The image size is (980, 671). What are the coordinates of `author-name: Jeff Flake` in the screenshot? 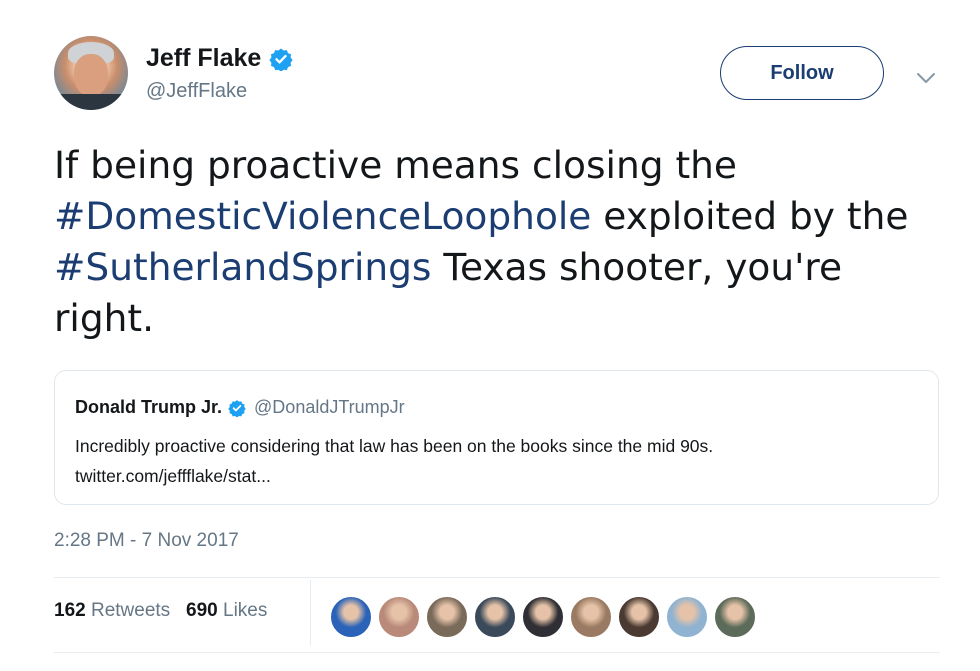 It's located at (203, 58).